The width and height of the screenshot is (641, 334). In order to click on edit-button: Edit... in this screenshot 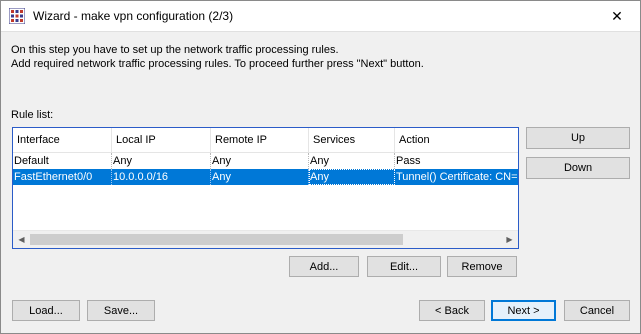, I will do `click(404, 266)`.